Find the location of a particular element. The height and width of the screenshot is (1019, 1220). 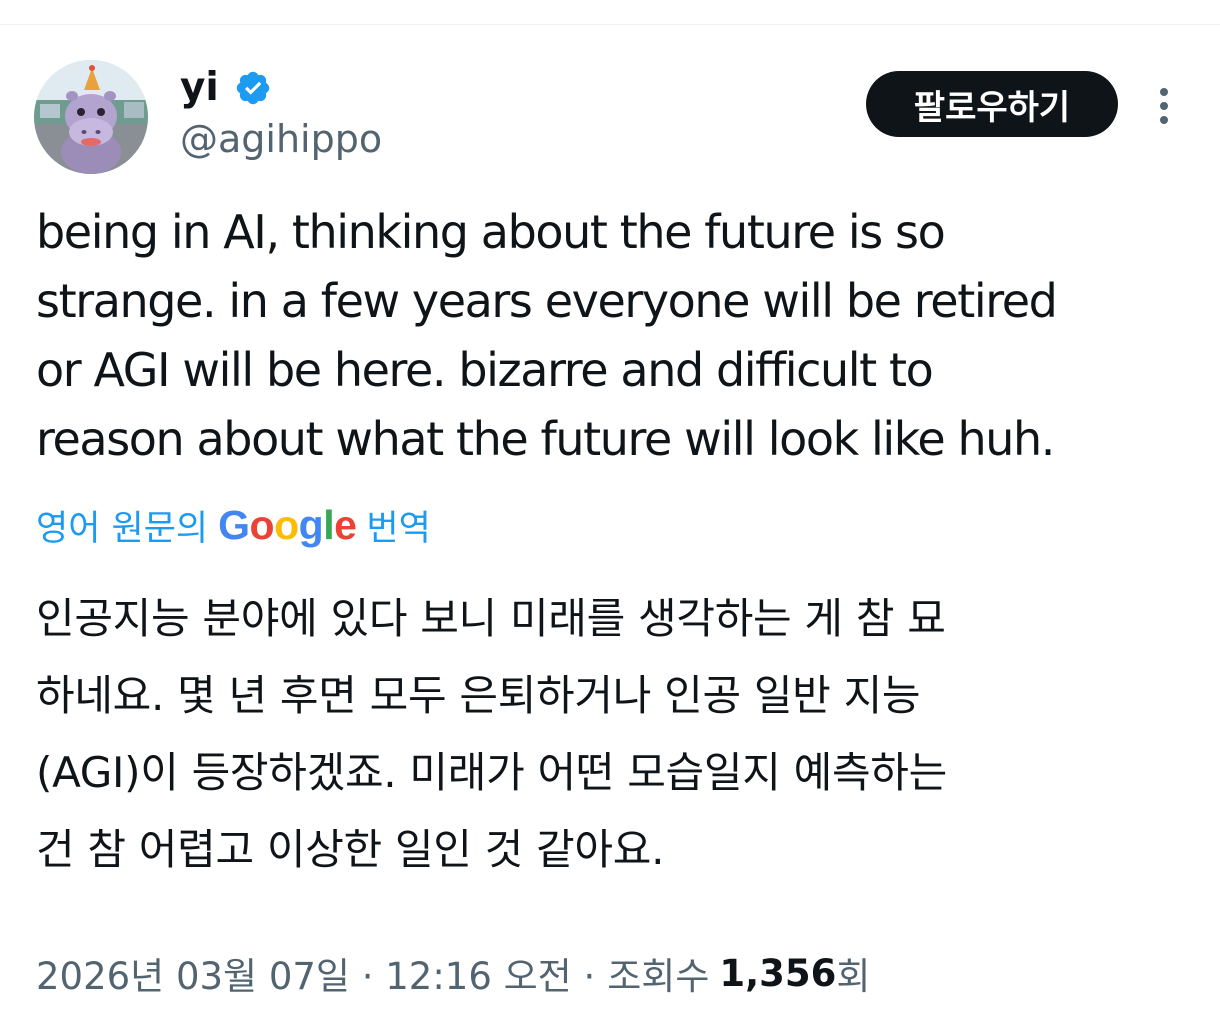

timestamp: 2026년 03월 07일 · 12:16 오전 · is located at coordinates (315, 973).